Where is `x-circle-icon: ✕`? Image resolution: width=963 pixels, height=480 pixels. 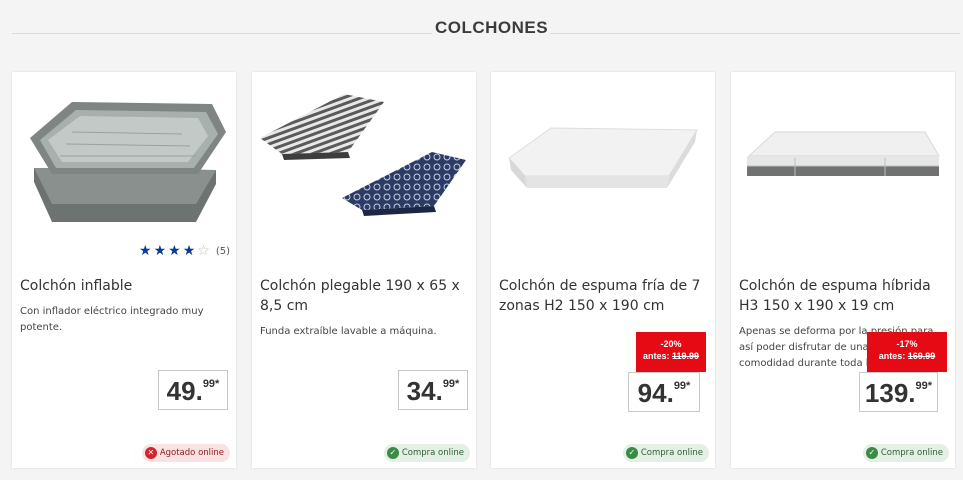 x-circle-icon: ✕ is located at coordinates (150, 453).